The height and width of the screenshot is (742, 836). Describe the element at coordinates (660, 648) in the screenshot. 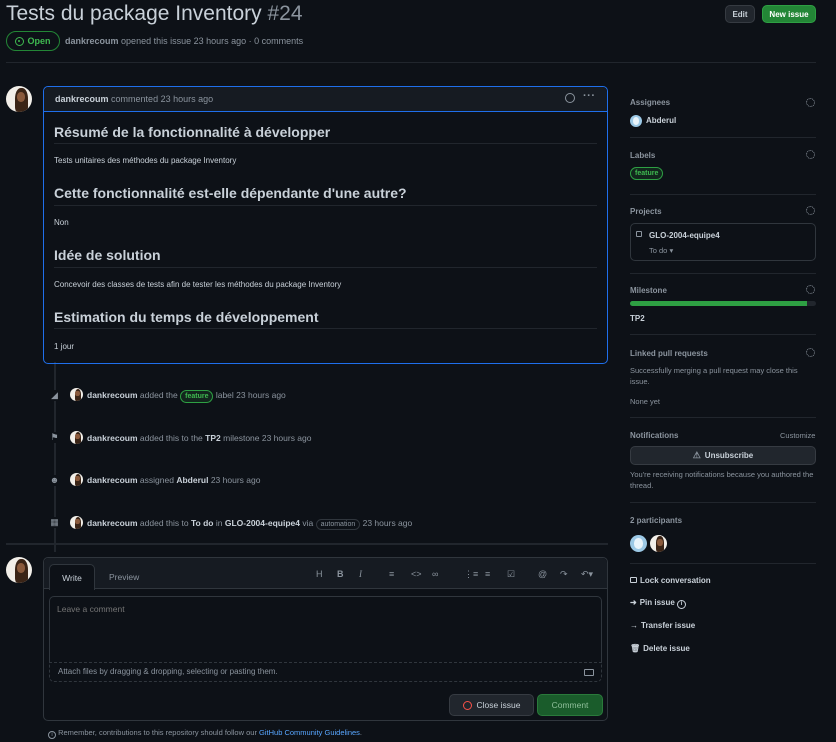

I see `delete-issue-action: 🗑 Delete issue` at that location.